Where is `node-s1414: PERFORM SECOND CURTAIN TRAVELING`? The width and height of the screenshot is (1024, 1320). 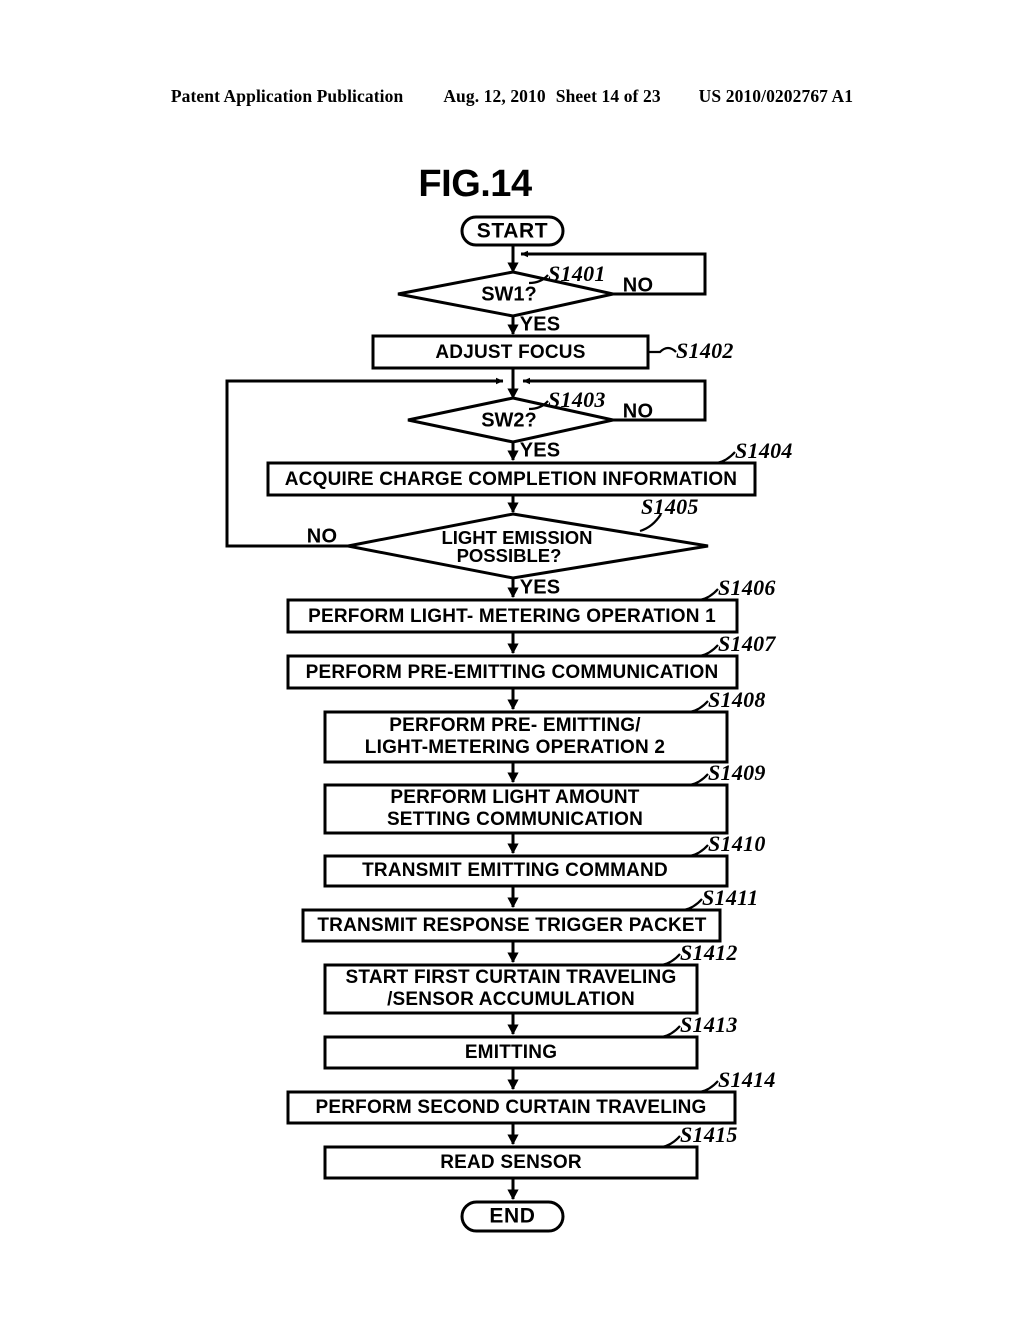
node-s1414: PERFORM SECOND CURTAIN TRAVELING is located at coordinates (511, 1107).